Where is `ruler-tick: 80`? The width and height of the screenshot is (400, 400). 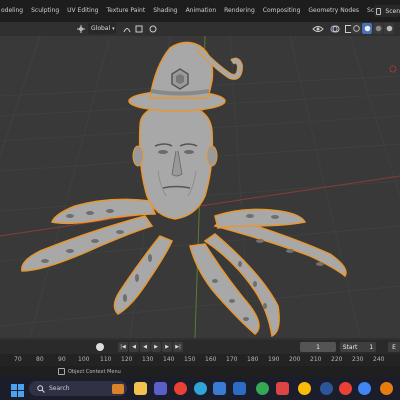 ruler-tick: 80 is located at coordinates (40, 359).